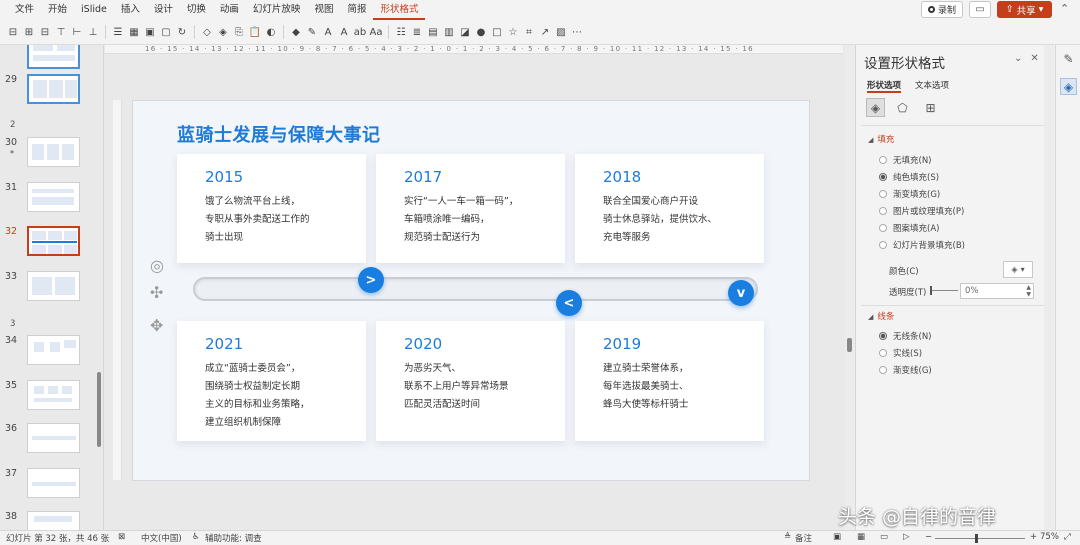 The width and height of the screenshot is (1080, 545). I want to click on notes-icon: ≜, so click(787, 537).